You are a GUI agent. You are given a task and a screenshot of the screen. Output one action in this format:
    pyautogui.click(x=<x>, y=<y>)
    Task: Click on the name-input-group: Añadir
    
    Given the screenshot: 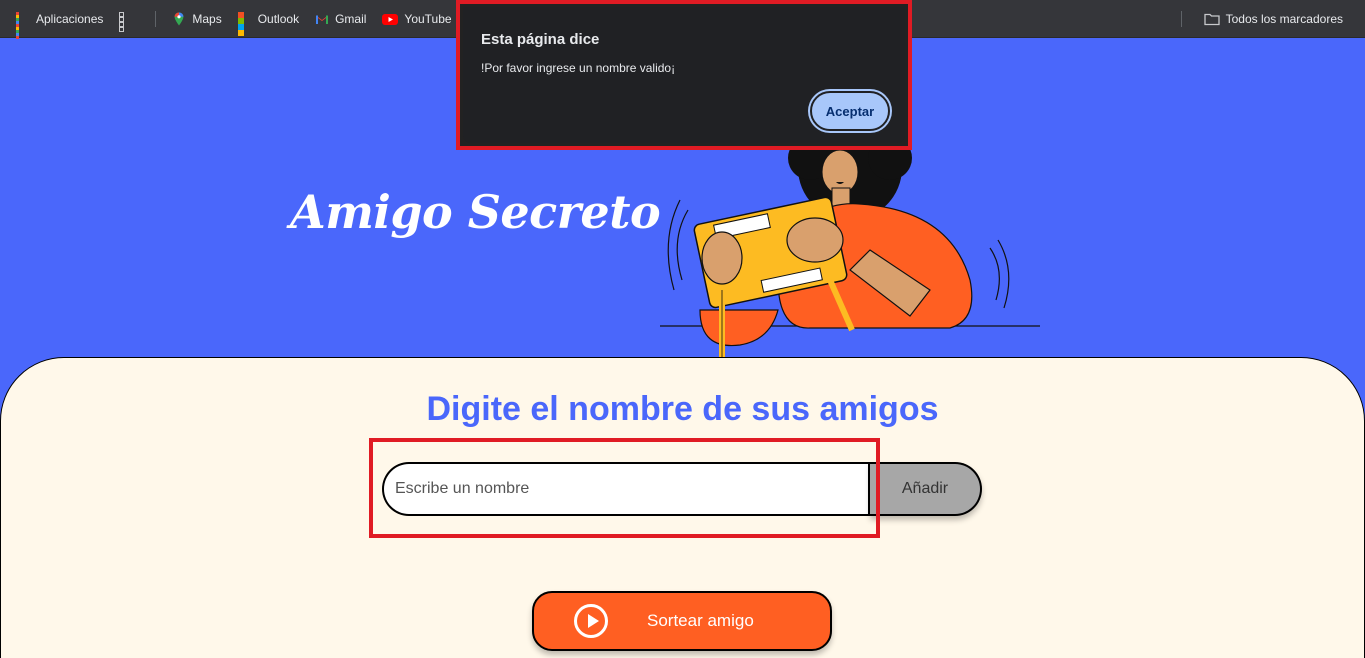 What is the action you would take?
    pyautogui.click(x=682, y=489)
    